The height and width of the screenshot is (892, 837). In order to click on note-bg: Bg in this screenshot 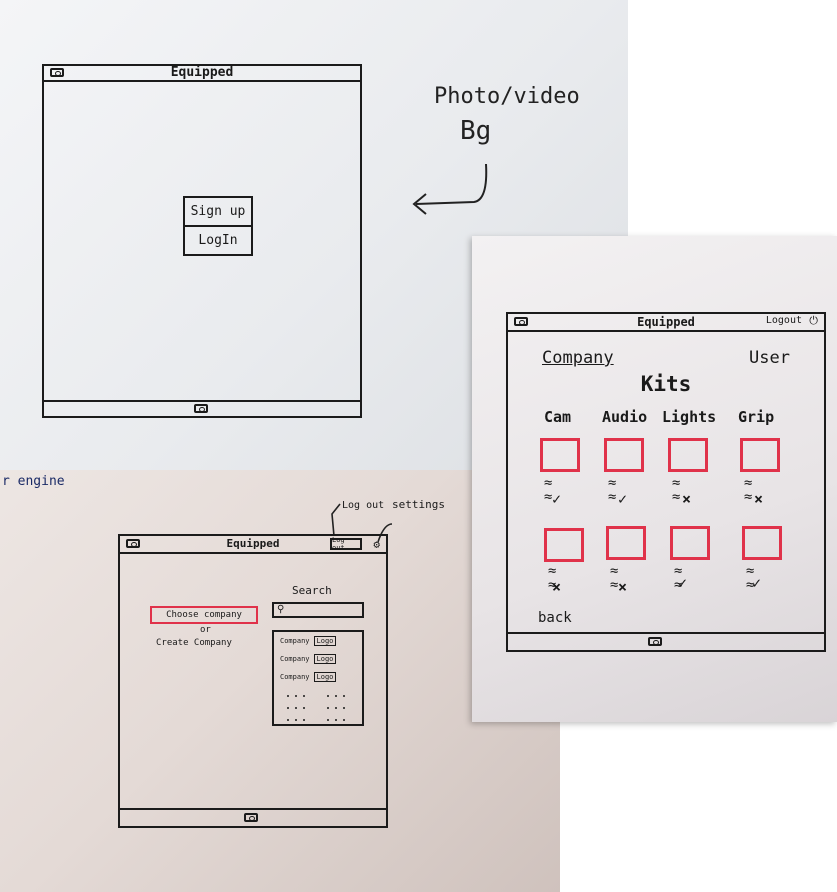, I will do `click(476, 131)`.